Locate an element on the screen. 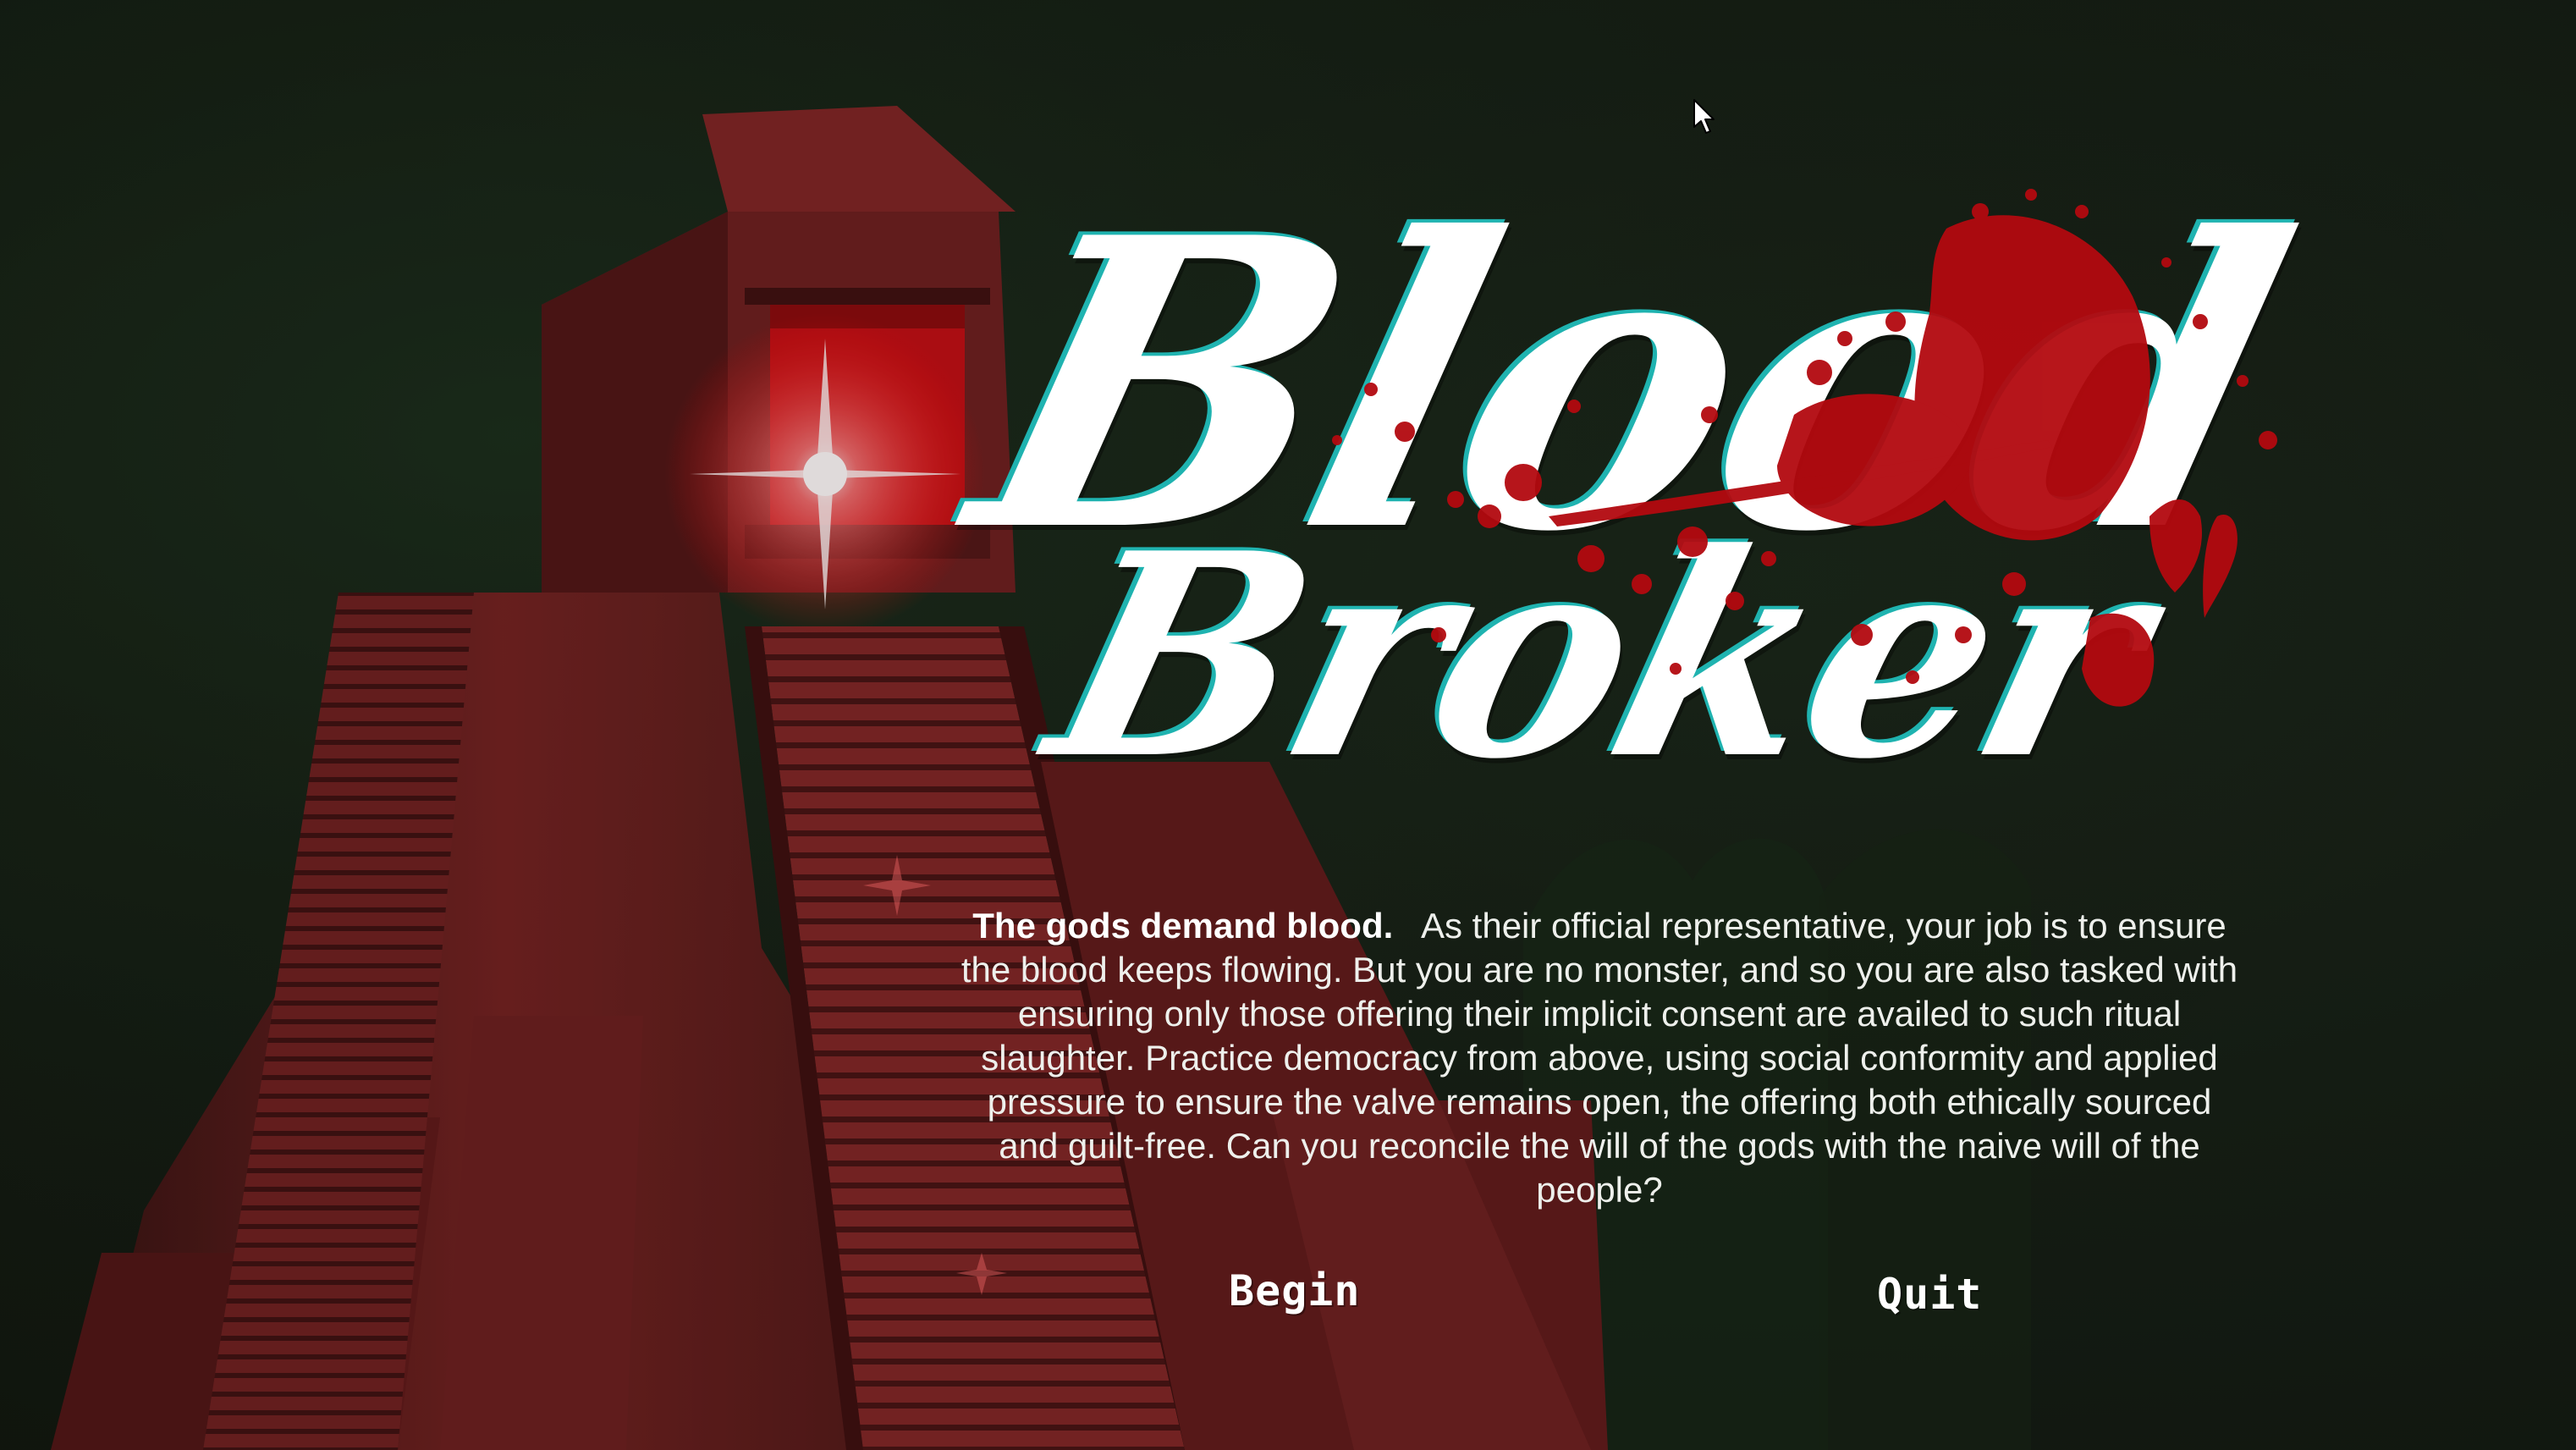 This screenshot has height=1450, width=2576. mouse-pointer-icon is located at coordinates (1704, 116).